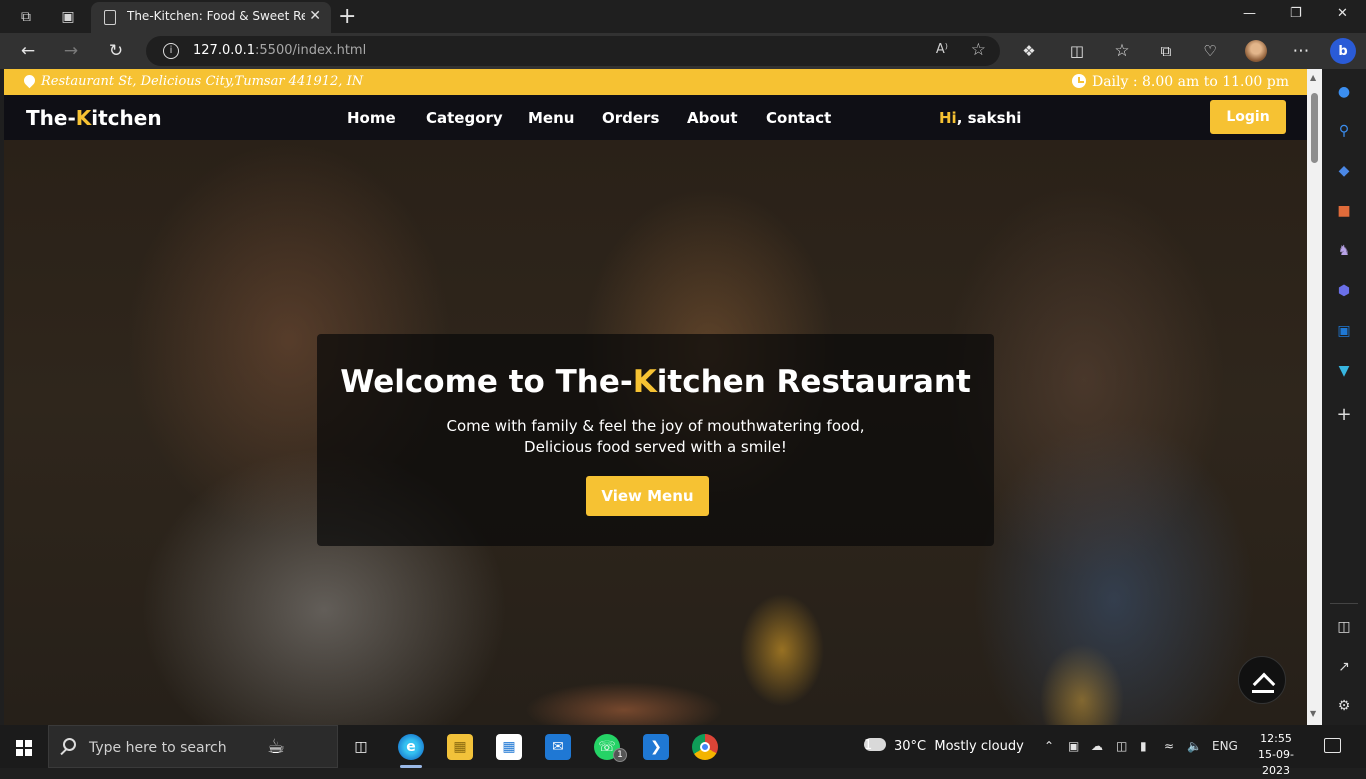  Describe the element at coordinates (630, 118) in the screenshot. I see `nav-orders: Orders` at that location.